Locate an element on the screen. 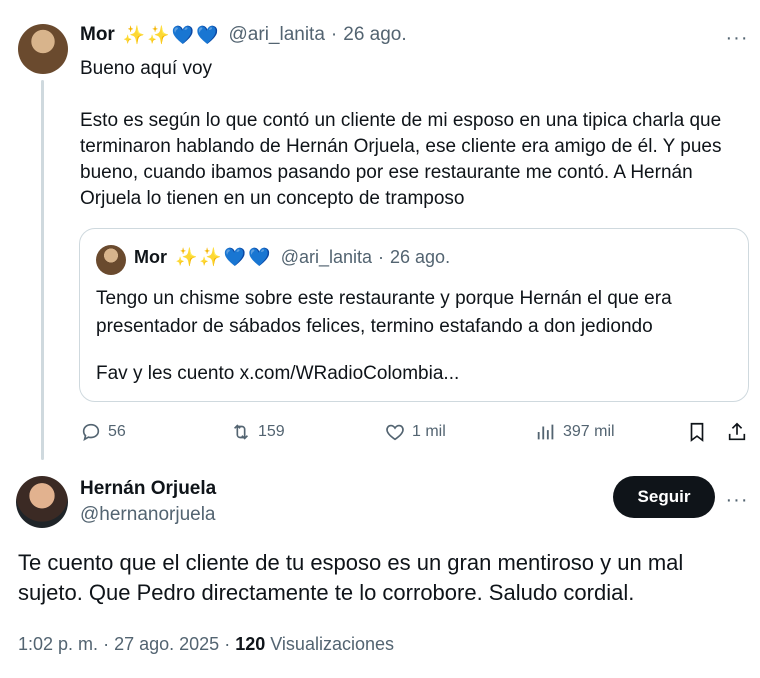  tweet1-text-line1: Bueno aquí voy is located at coordinates (146, 68).